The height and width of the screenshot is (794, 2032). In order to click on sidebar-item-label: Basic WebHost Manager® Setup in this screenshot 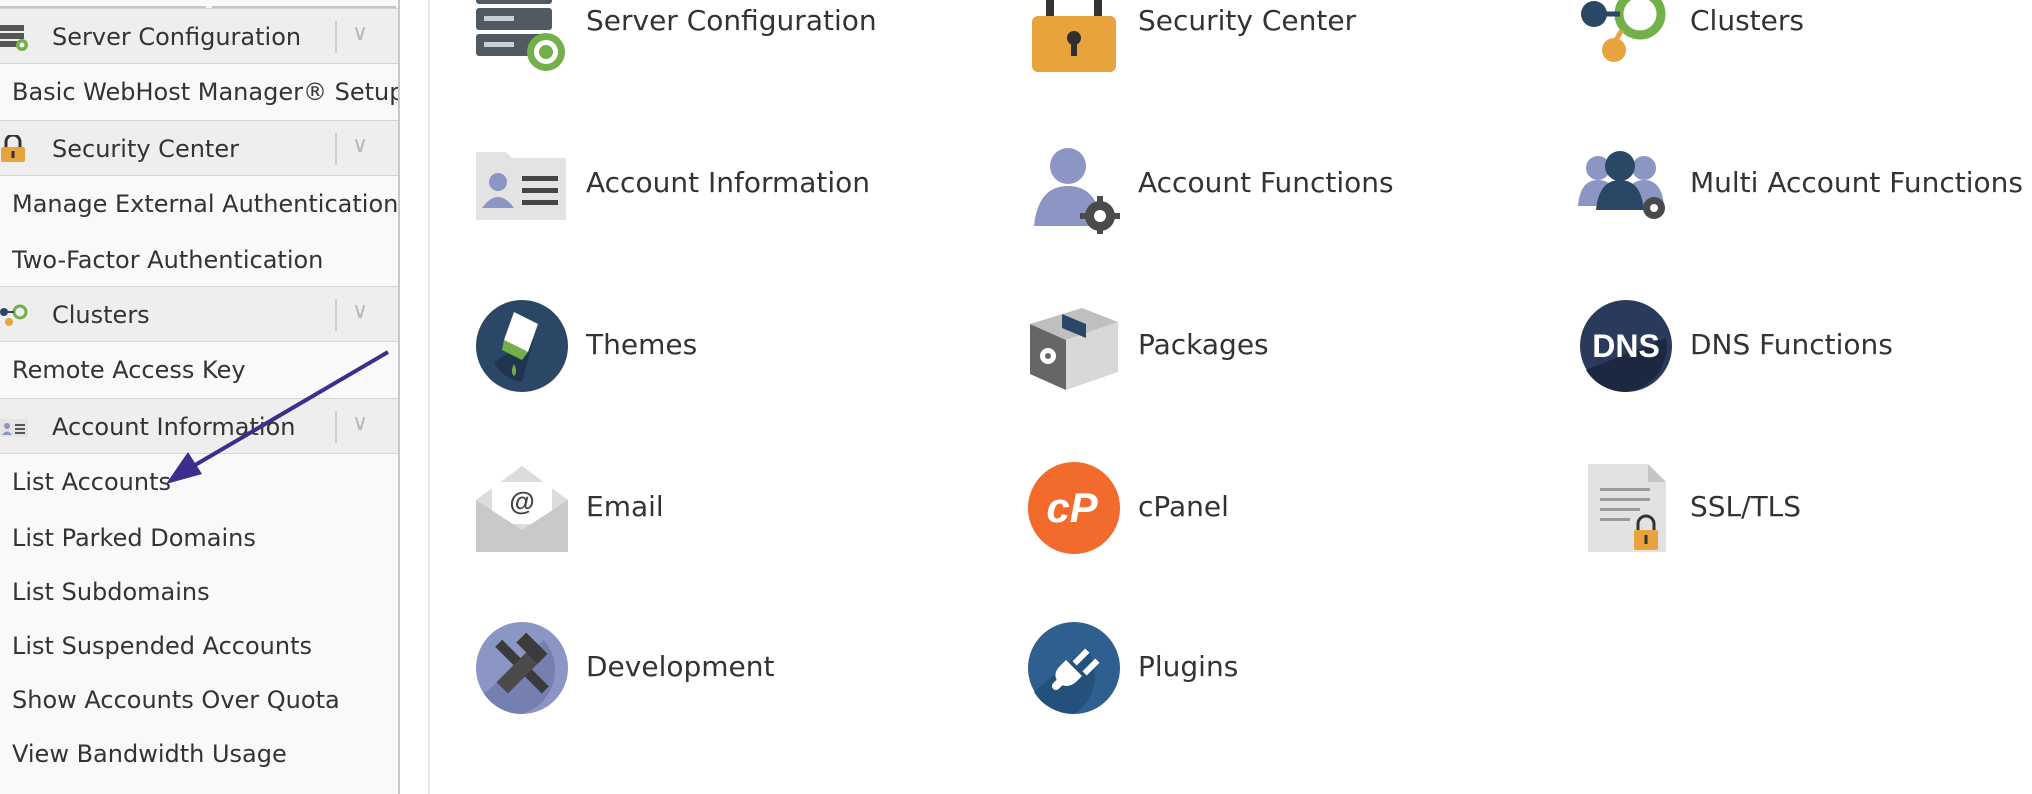, I will do `click(206, 92)`.